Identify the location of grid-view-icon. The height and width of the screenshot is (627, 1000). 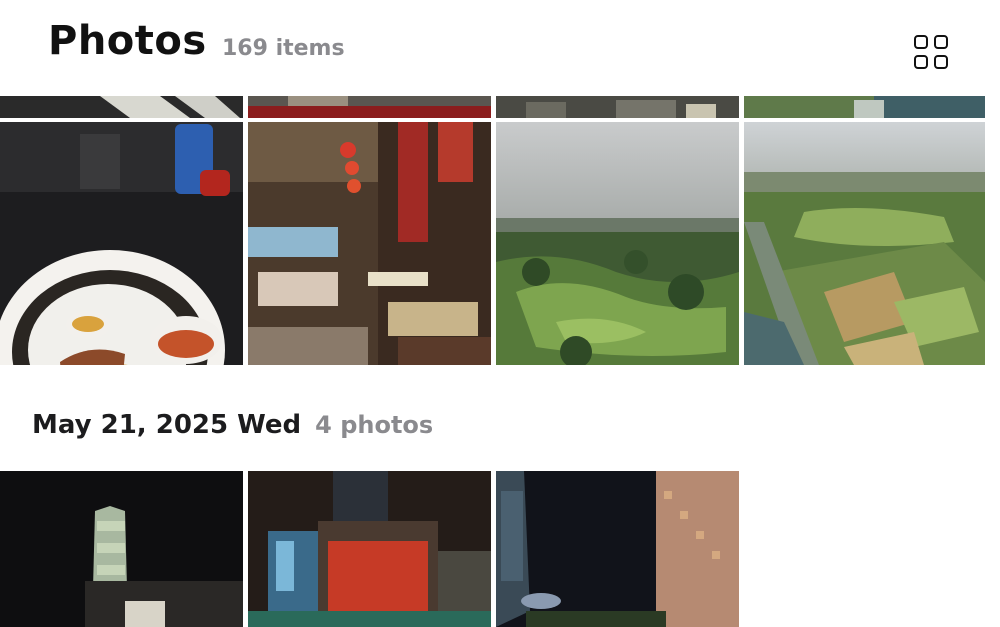
(932, 53).